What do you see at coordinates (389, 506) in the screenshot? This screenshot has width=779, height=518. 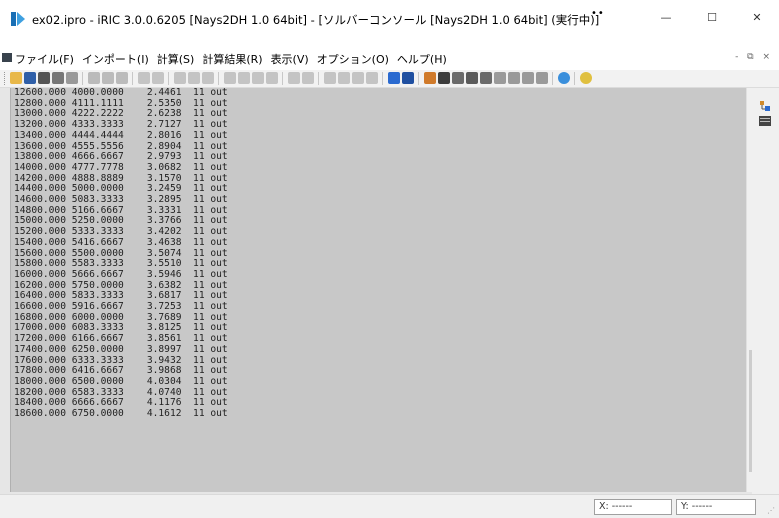 I see `status-bar: X: ------ Y: ------ ⋰` at bounding box center [389, 506].